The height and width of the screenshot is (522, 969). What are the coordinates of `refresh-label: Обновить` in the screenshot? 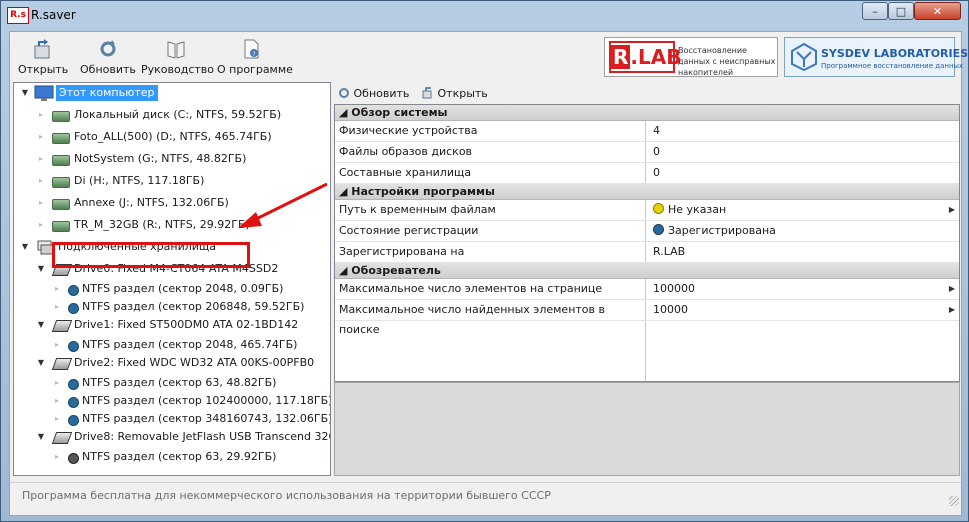 It's located at (108, 69).